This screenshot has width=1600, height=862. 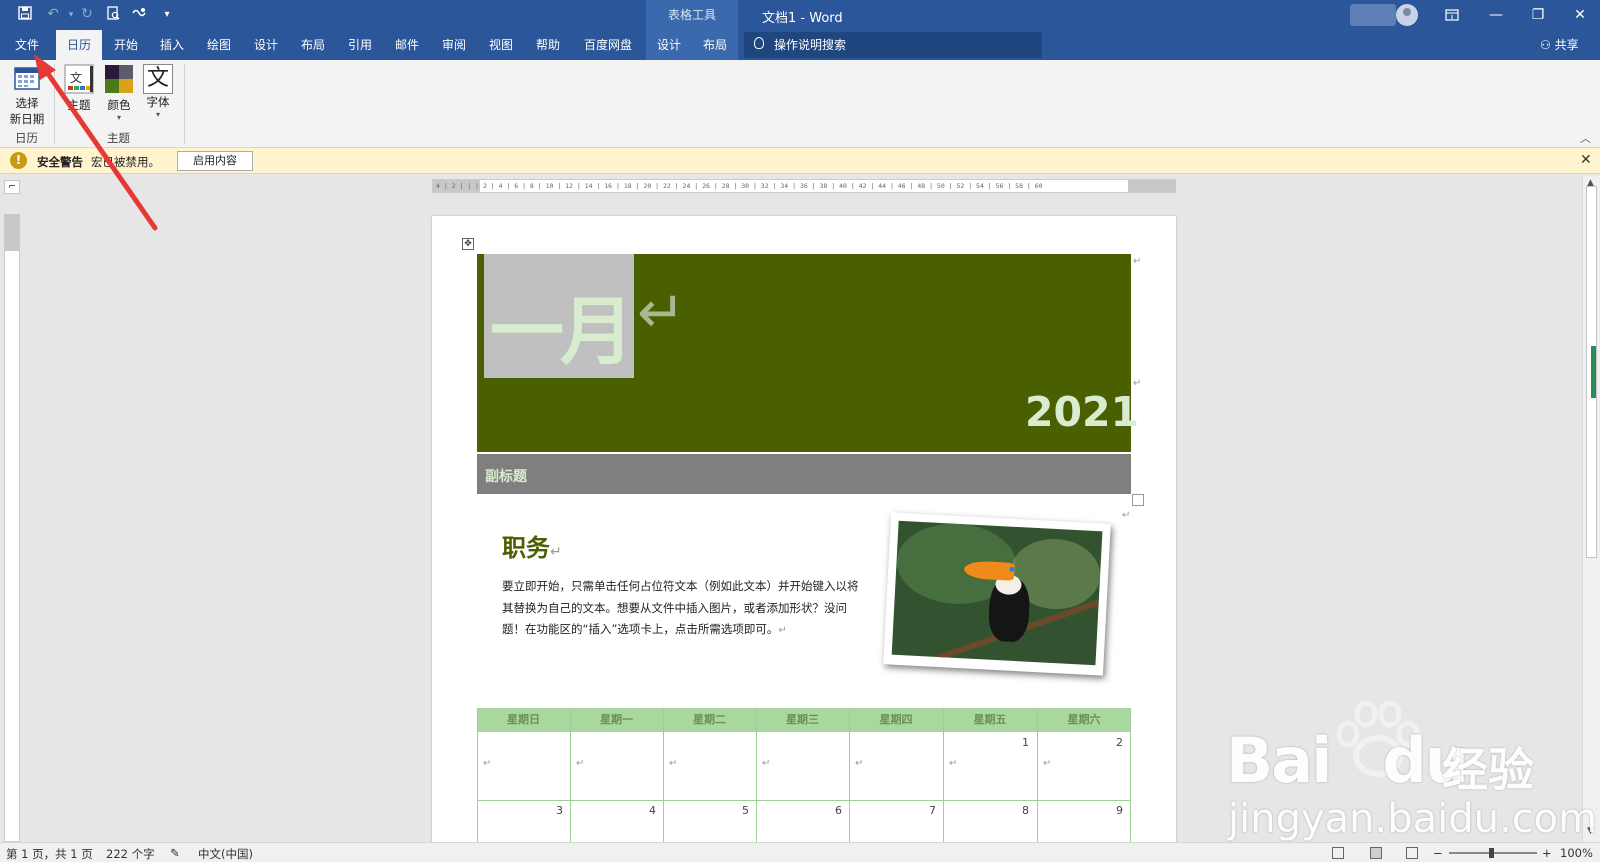 I want to click on tab-mailings: 邮件, so click(x=407, y=45).